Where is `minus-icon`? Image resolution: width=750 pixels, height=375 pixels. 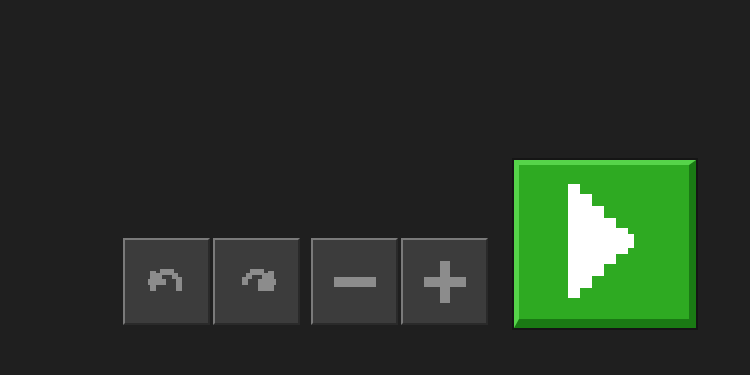
minus-icon is located at coordinates (354, 281).